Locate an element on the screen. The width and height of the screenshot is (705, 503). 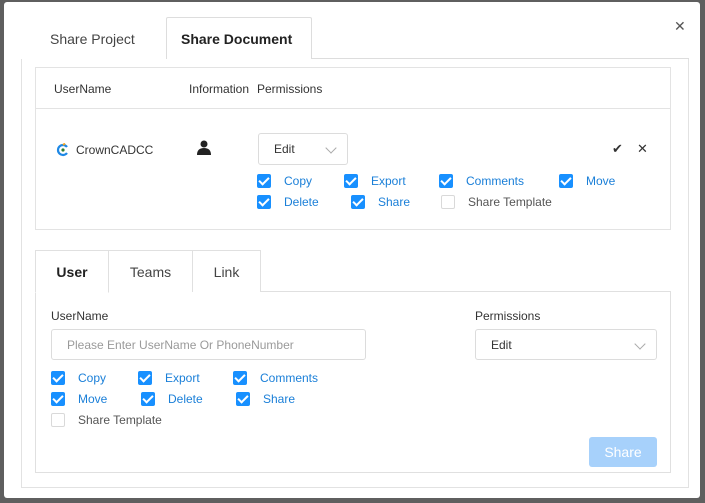
member-permission-value: Edit is located at coordinates (284, 149).